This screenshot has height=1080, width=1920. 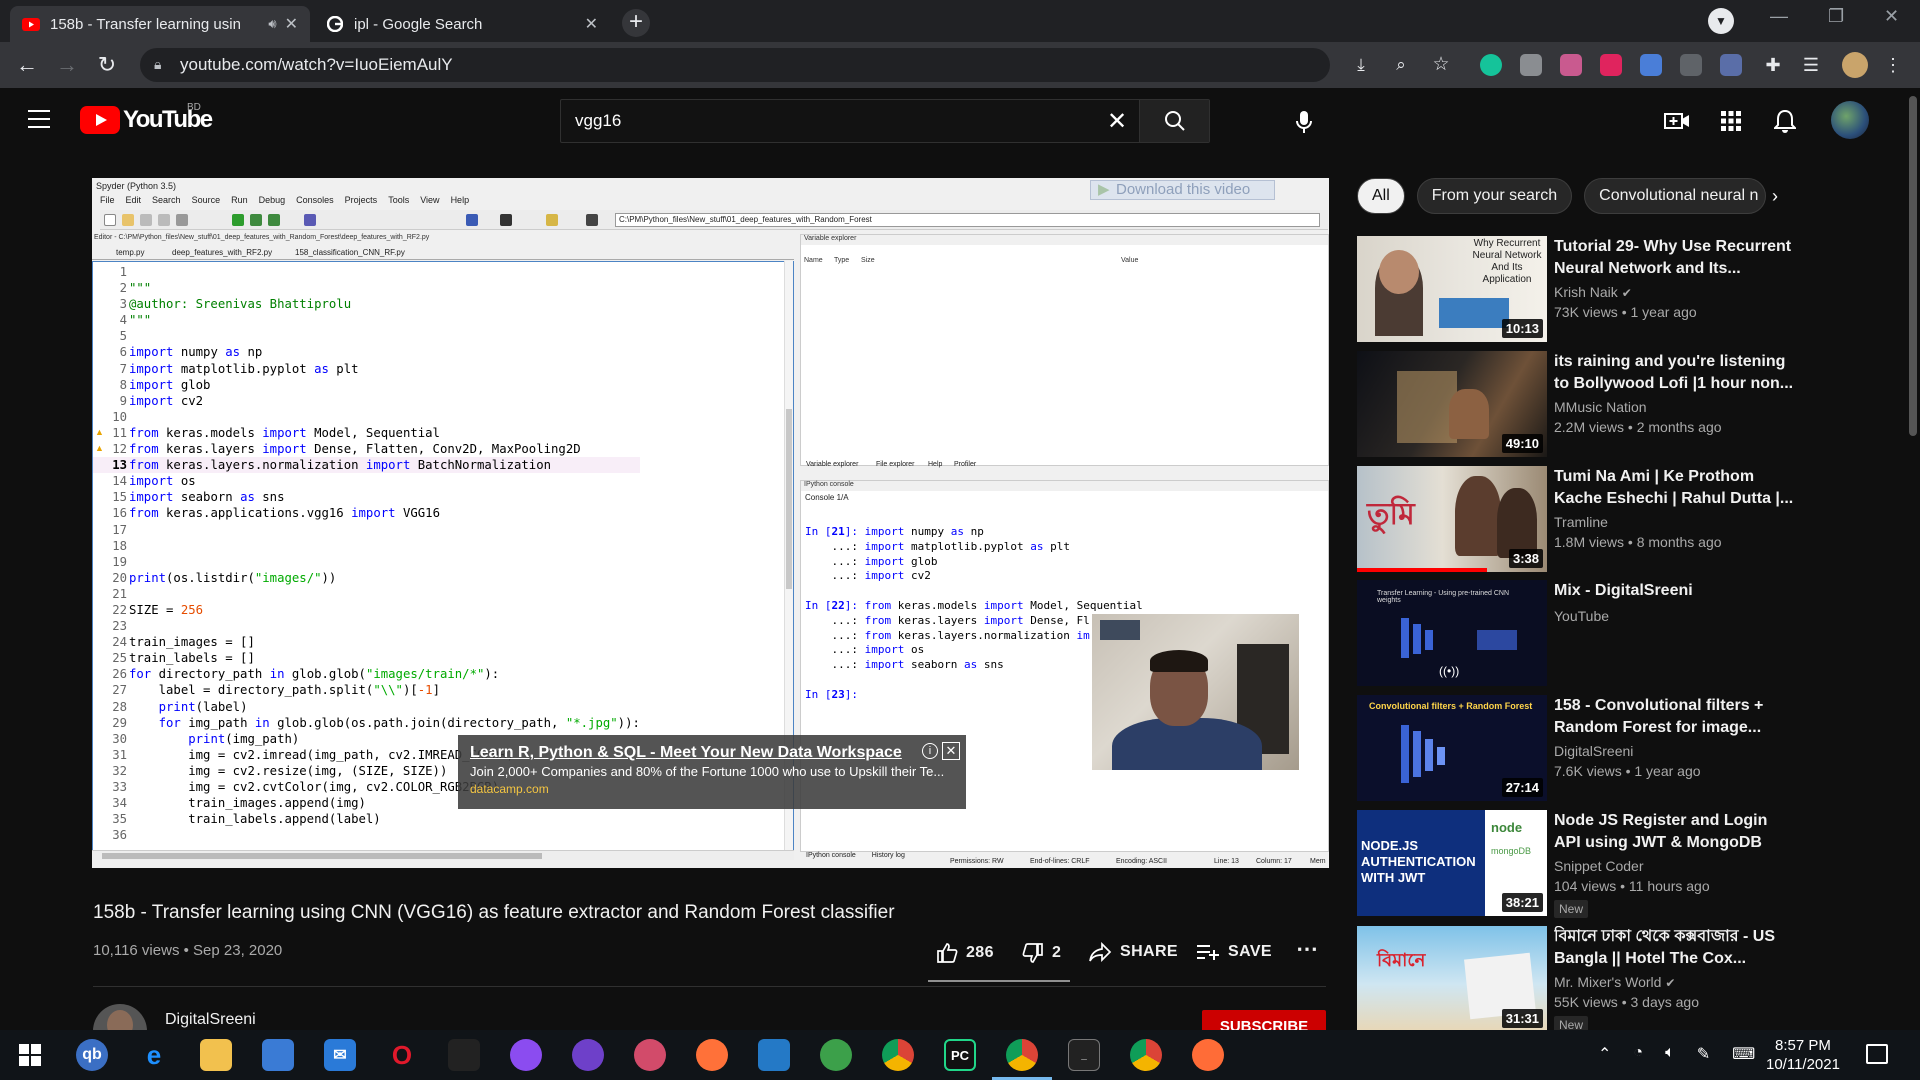 I want to click on download-video-button: Download this video, so click(x=1182, y=190).